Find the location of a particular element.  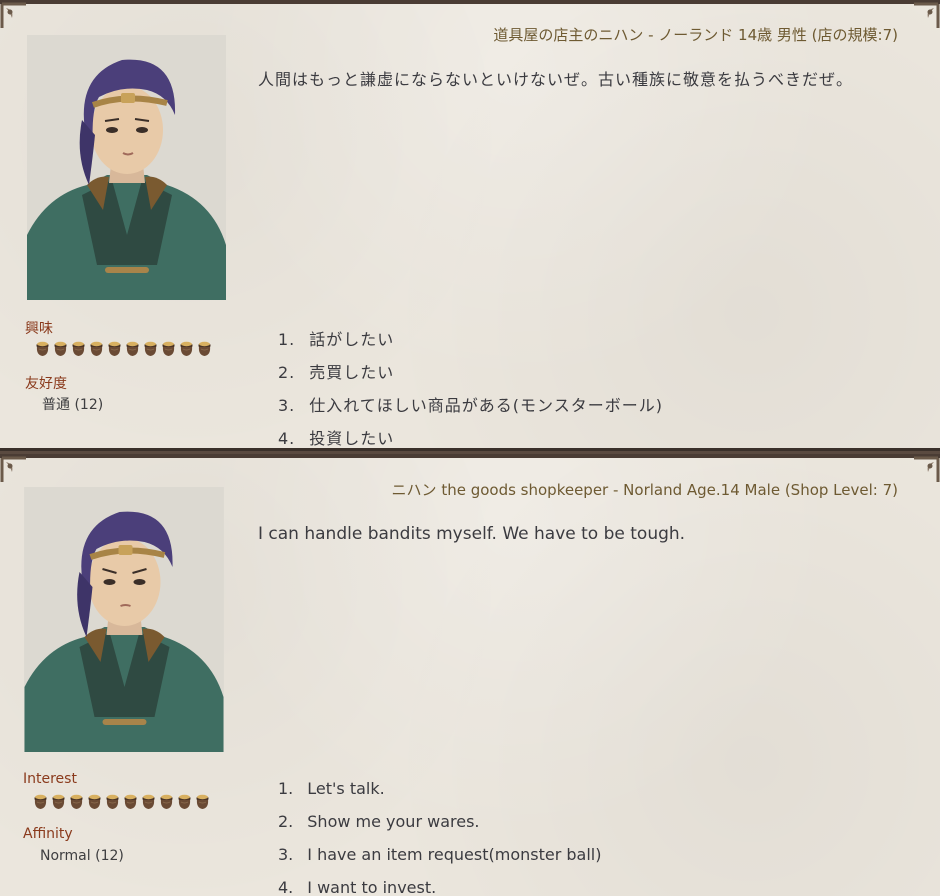

choice-trade: 2. Show me your wares. is located at coordinates (378, 821).